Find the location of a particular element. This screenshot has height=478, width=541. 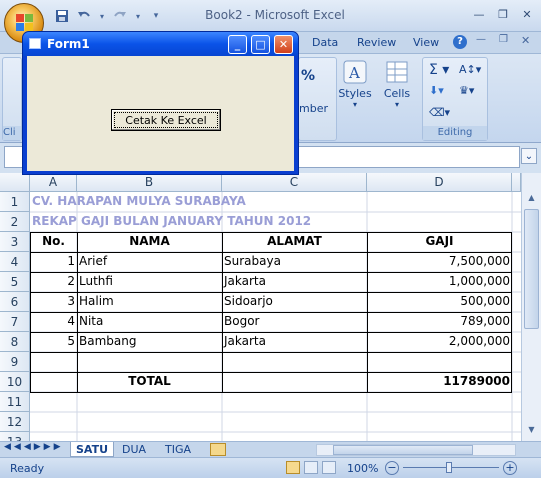

vertical-scrollbar: ▲ ▼ is located at coordinates (531, 307).